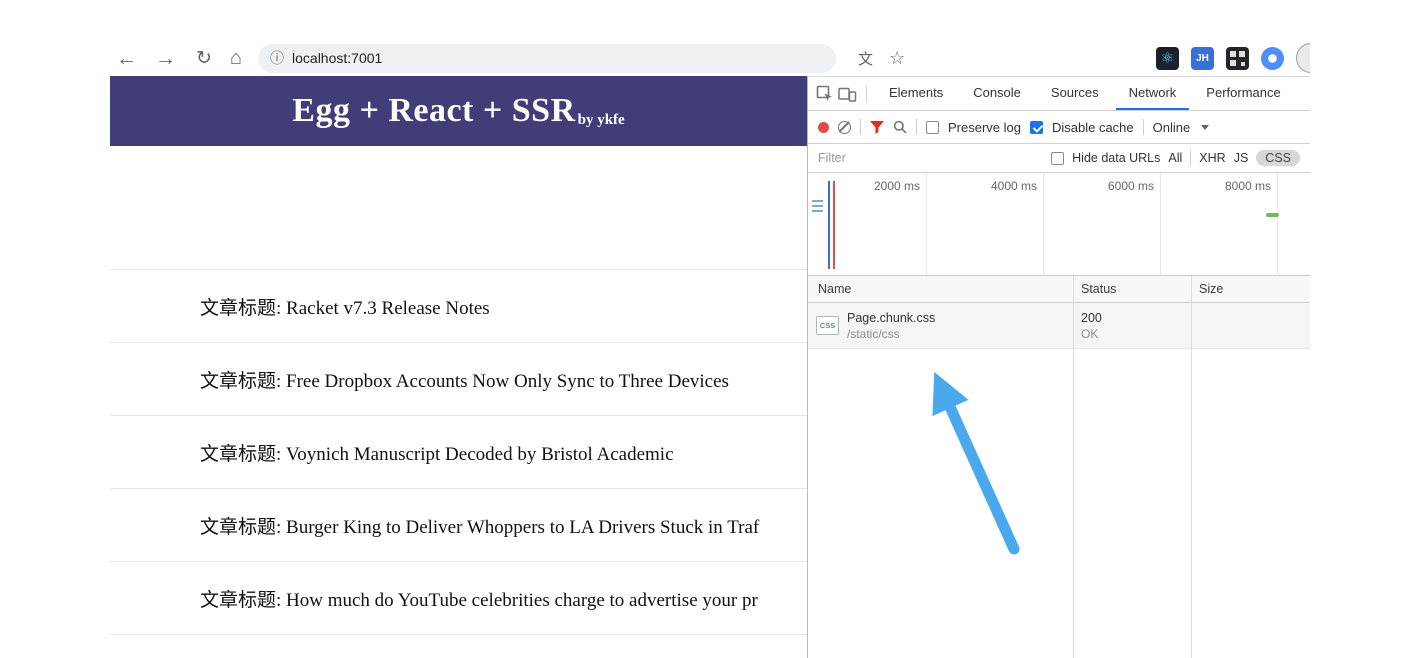 The width and height of the screenshot is (1418, 658). I want to click on article-row: 文章标题: Racket v7.3 Release Notes, so click(458, 306).